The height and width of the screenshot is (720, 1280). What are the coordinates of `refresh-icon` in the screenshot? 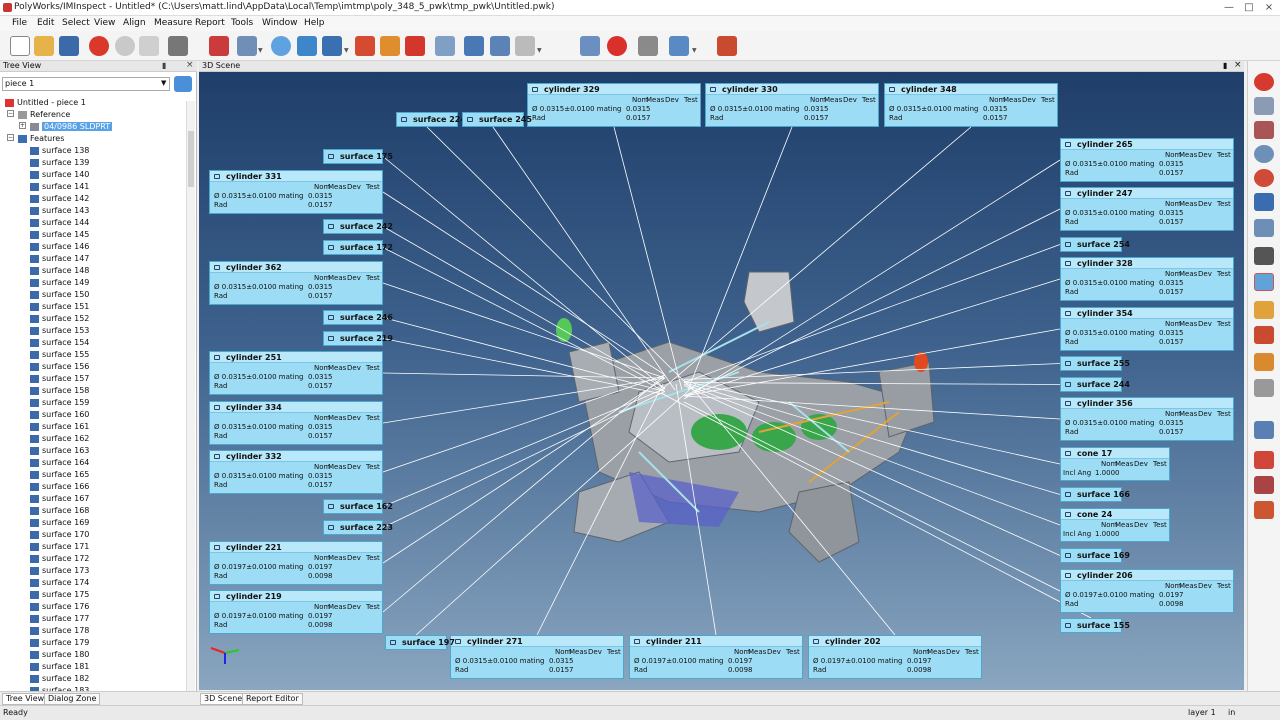 It's located at (183, 84).